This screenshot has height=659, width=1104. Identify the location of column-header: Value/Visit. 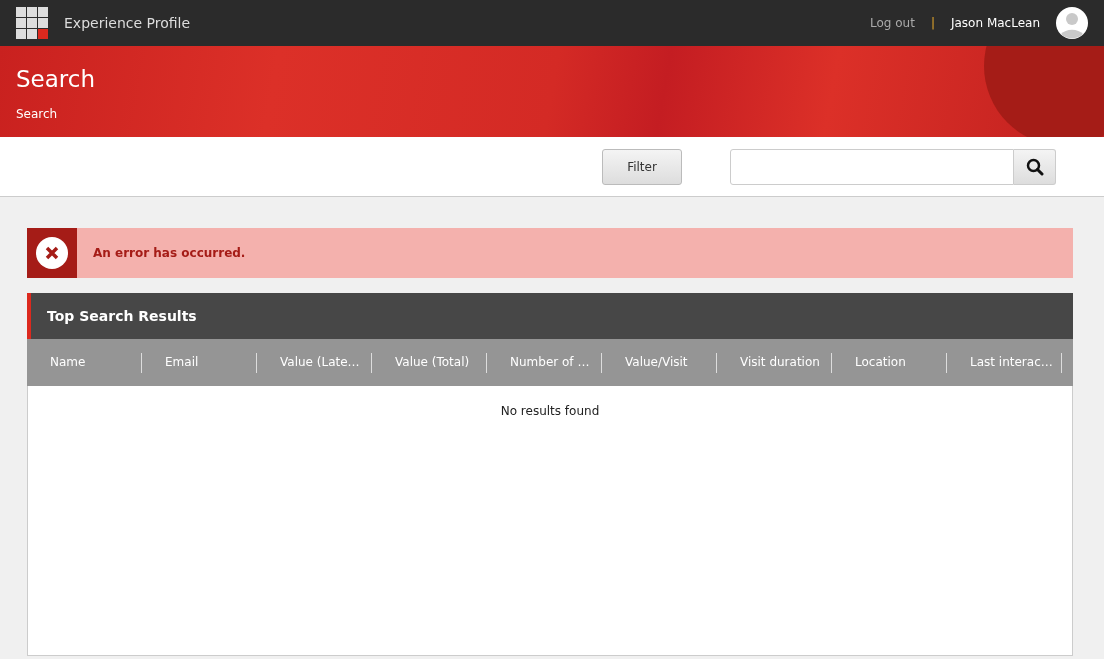
(659, 362).